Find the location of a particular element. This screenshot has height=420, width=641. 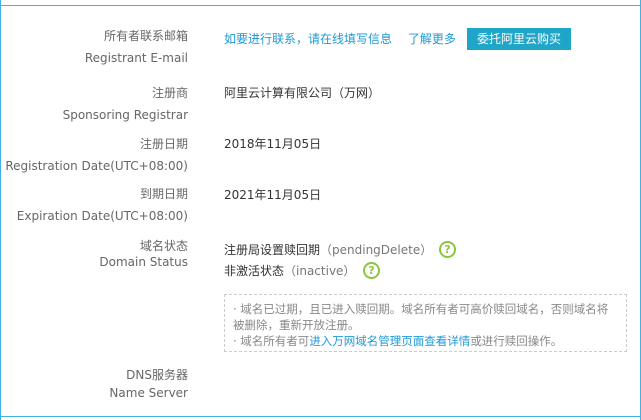

name-server-label: DNS服务器 Name Server is located at coordinates (148, 384).